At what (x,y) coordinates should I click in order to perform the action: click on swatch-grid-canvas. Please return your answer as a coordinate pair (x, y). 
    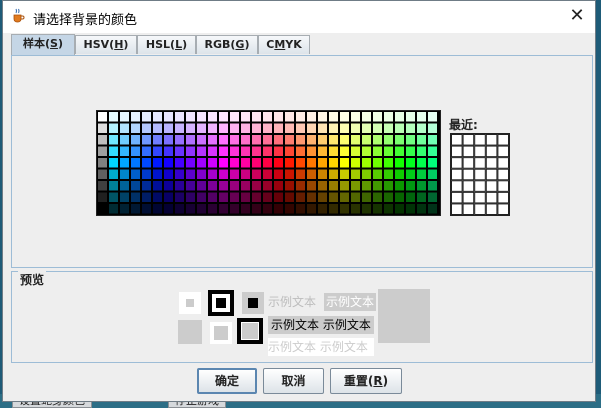
    Looking at the image, I should click on (268, 163).